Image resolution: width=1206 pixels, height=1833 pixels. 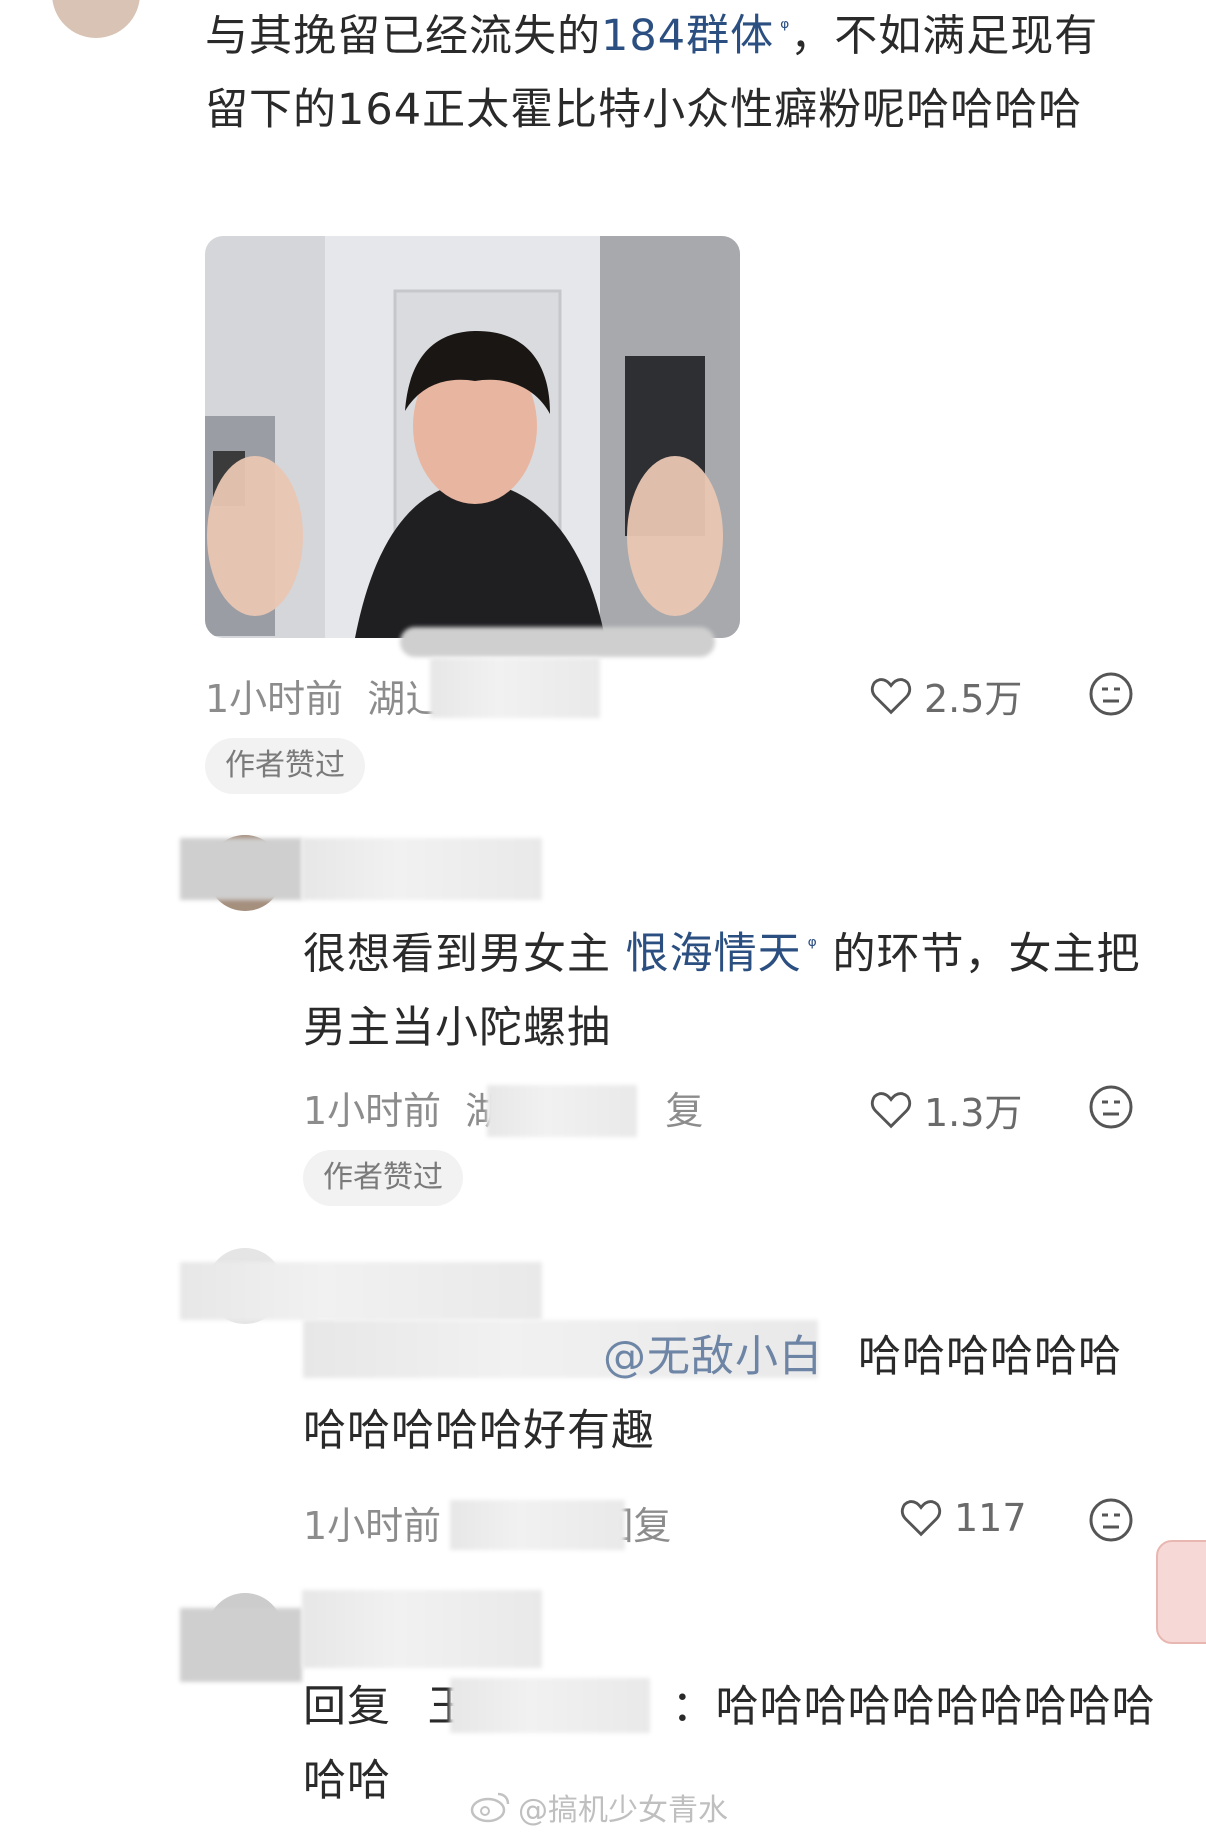 What do you see at coordinates (1181, 1592) in the screenshot?
I see `floating-widget` at bounding box center [1181, 1592].